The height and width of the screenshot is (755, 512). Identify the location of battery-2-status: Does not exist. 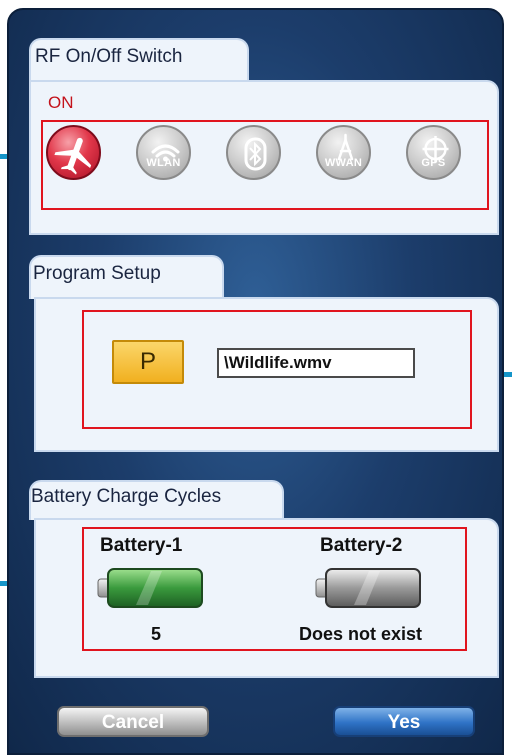
(361, 634).